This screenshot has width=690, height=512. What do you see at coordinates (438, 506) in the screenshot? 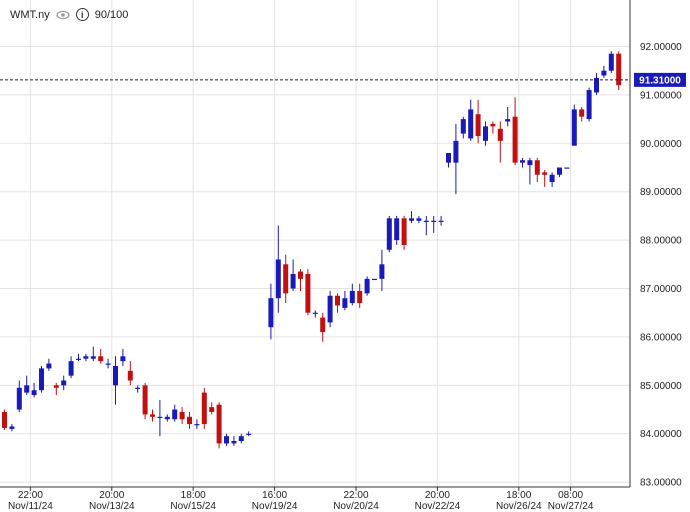
I see `x-tick-date: Nov/22/24` at bounding box center [438, 506].